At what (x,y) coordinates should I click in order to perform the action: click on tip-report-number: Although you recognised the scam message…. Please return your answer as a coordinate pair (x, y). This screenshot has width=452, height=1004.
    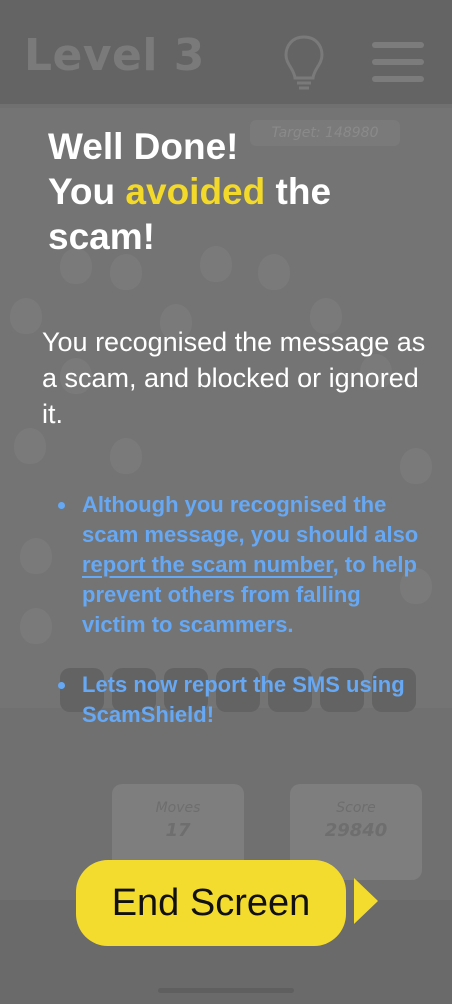
    Looking at the image, I should click on (240, 565).